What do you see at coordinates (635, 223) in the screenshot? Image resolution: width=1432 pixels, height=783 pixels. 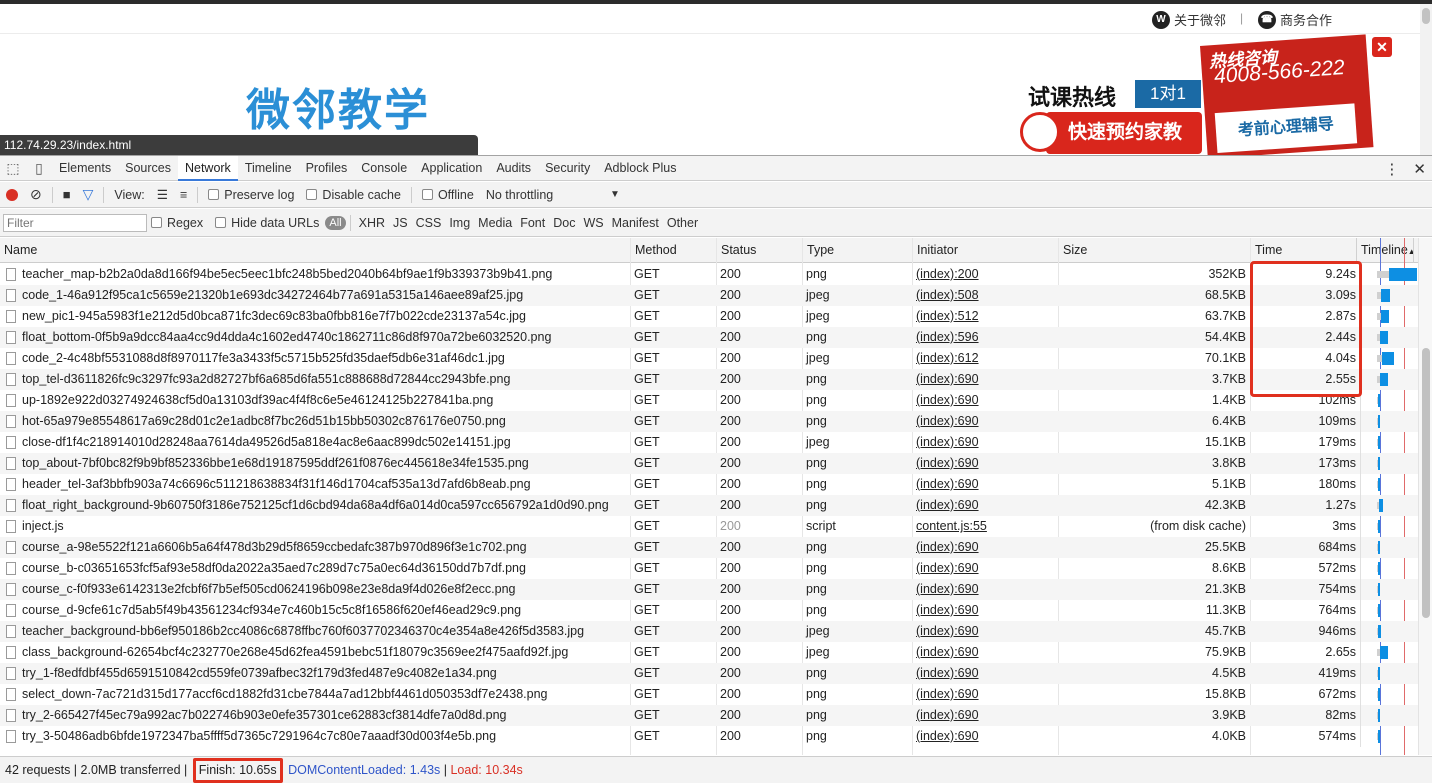 I see `filter-type-manifest: Manifest` at bounding box center [635, 223].